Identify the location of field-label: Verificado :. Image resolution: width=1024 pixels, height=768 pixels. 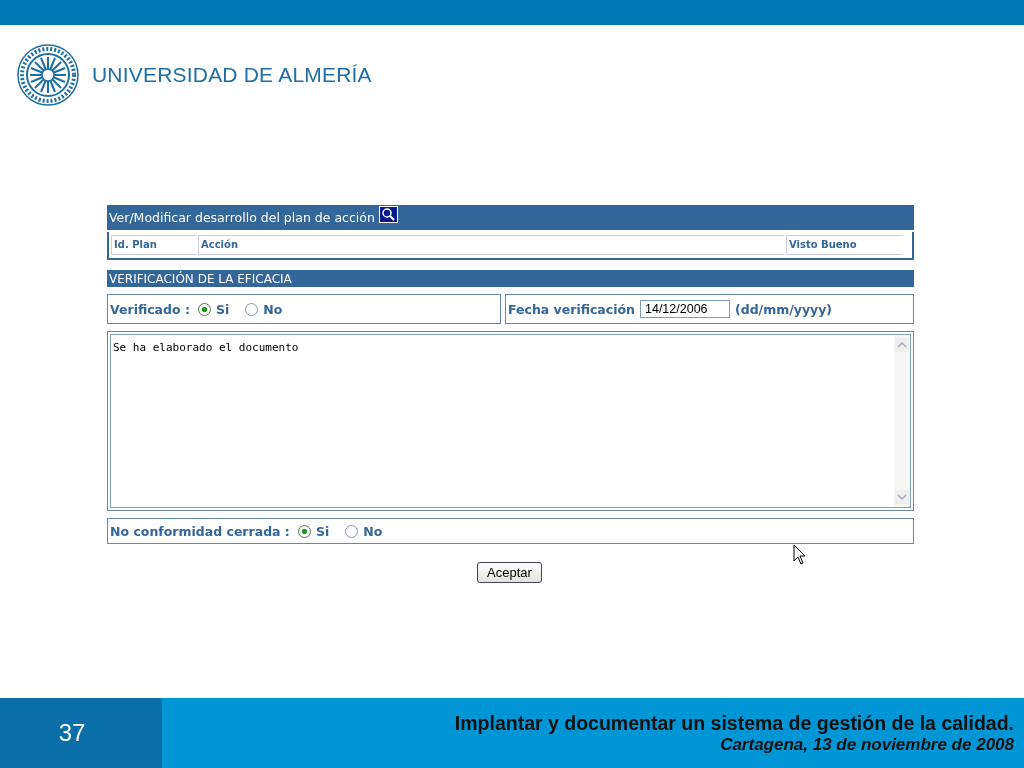
(150, 309).